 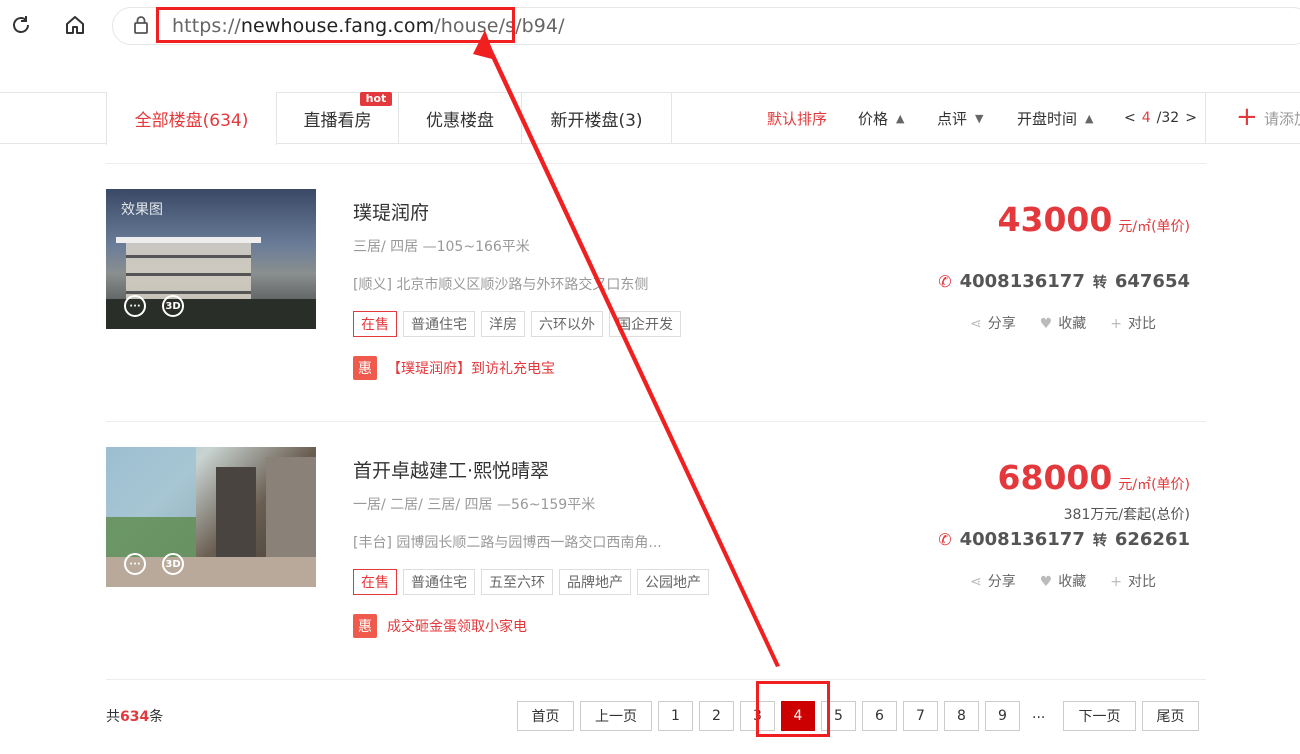 What do you see at coordinates (1126, 515) in the screenshot?
I see `total-price: 381万元/套起(总价)` at bounding box center [1126, 515].